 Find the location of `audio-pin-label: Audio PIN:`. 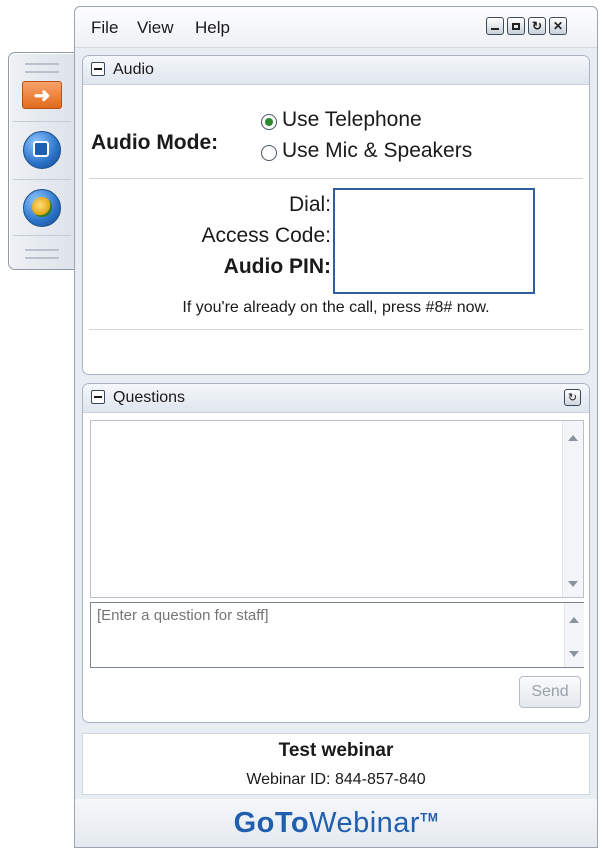

audio-pin-label: Audio PIN: is located at coordinates (277, 266).